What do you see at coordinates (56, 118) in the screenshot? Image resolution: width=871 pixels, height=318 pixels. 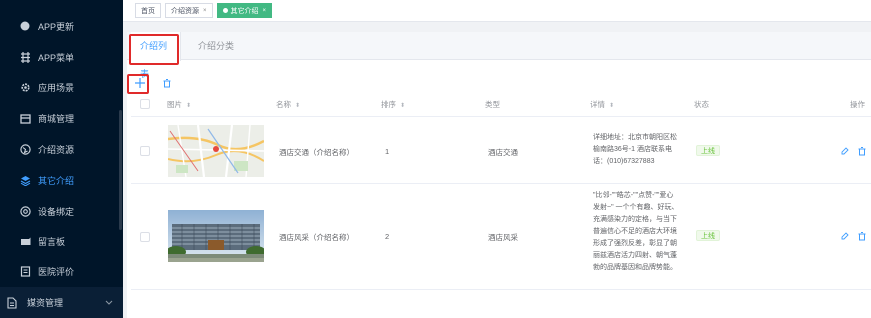 I see `sidebar-item-label: 商城管理` at bounding box center [56, 118].